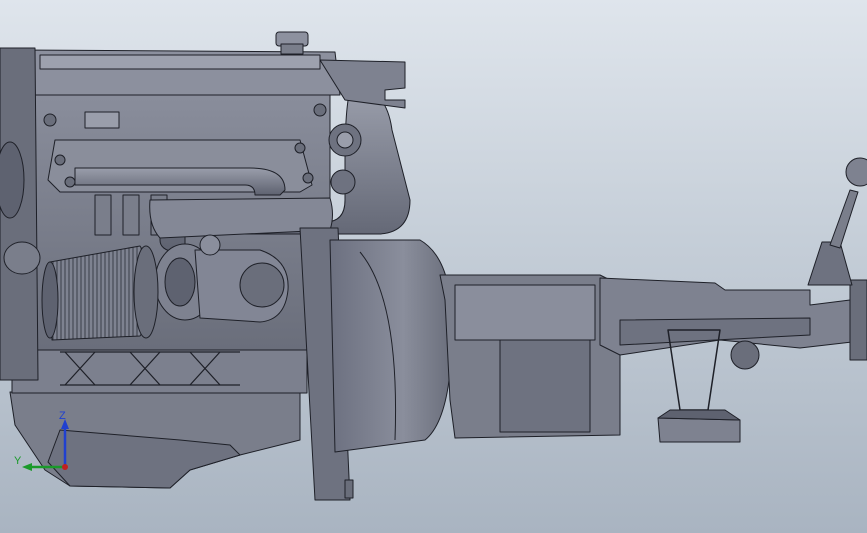 Image resolution: width=867 pixels, height=533 pixels. I want to click on triad-arrows, so click(45, 445).